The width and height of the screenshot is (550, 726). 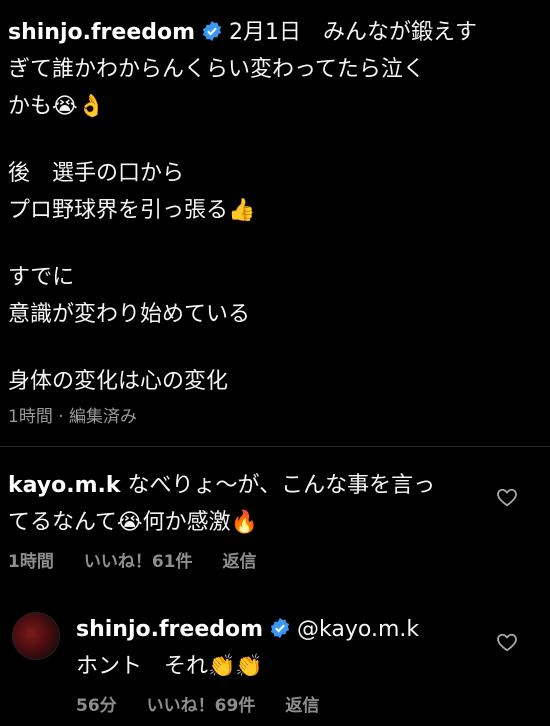 What do you see at coordinates (281, 485) in the screenshot?
I see `comment-1-text-1: なべりょ〜が、こんな事を言っ` at bounding box center [281, 485].